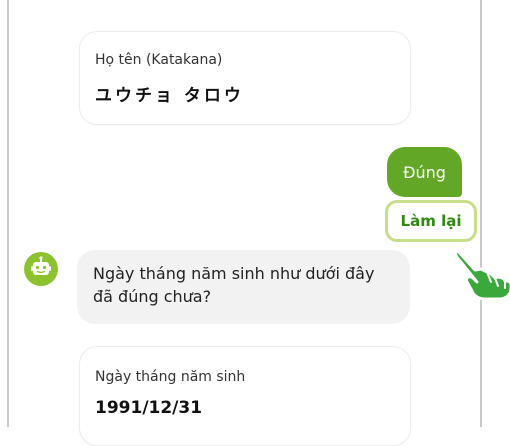  What do you see at coordinates (245, 78) in the screenshot?
I see `name-confirmation-card: Họ tên (Katakana) ユウチョ タロウ` at bounding box center [245, 78].